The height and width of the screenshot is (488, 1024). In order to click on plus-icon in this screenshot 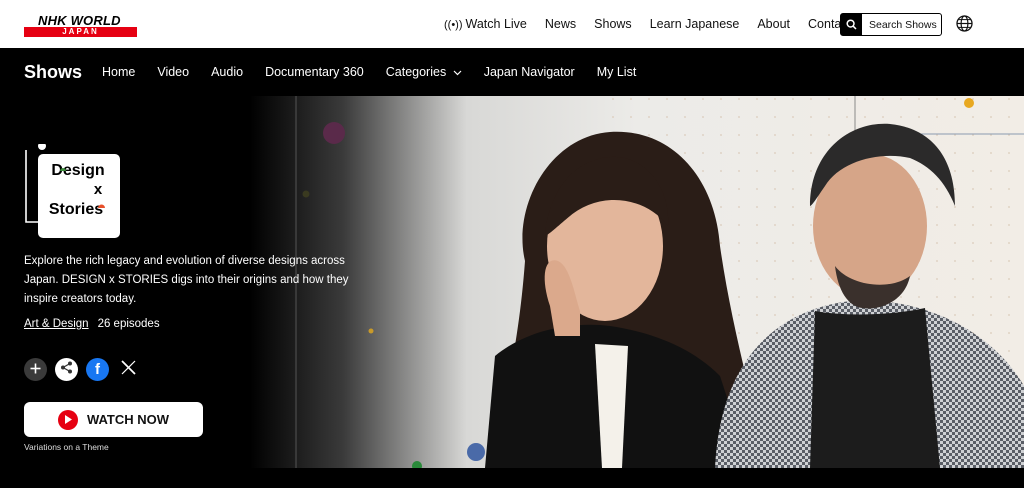, I will do `click(35, 370)`.